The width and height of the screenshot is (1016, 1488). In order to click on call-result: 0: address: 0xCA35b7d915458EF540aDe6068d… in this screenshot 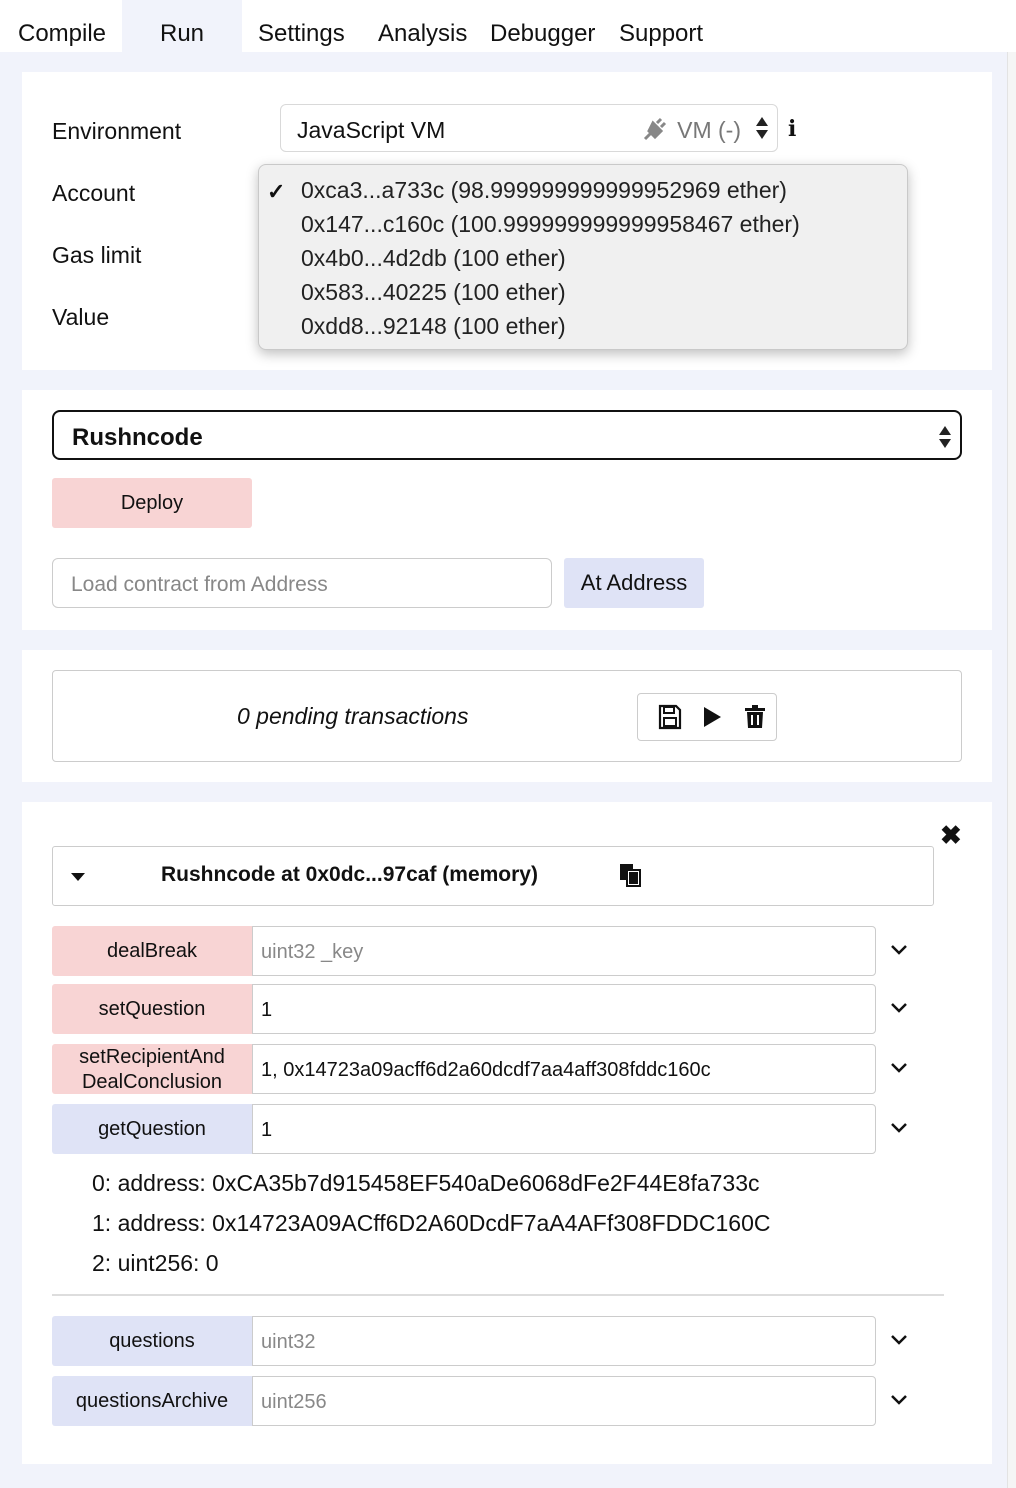, I will do `click(426, 1183)`.